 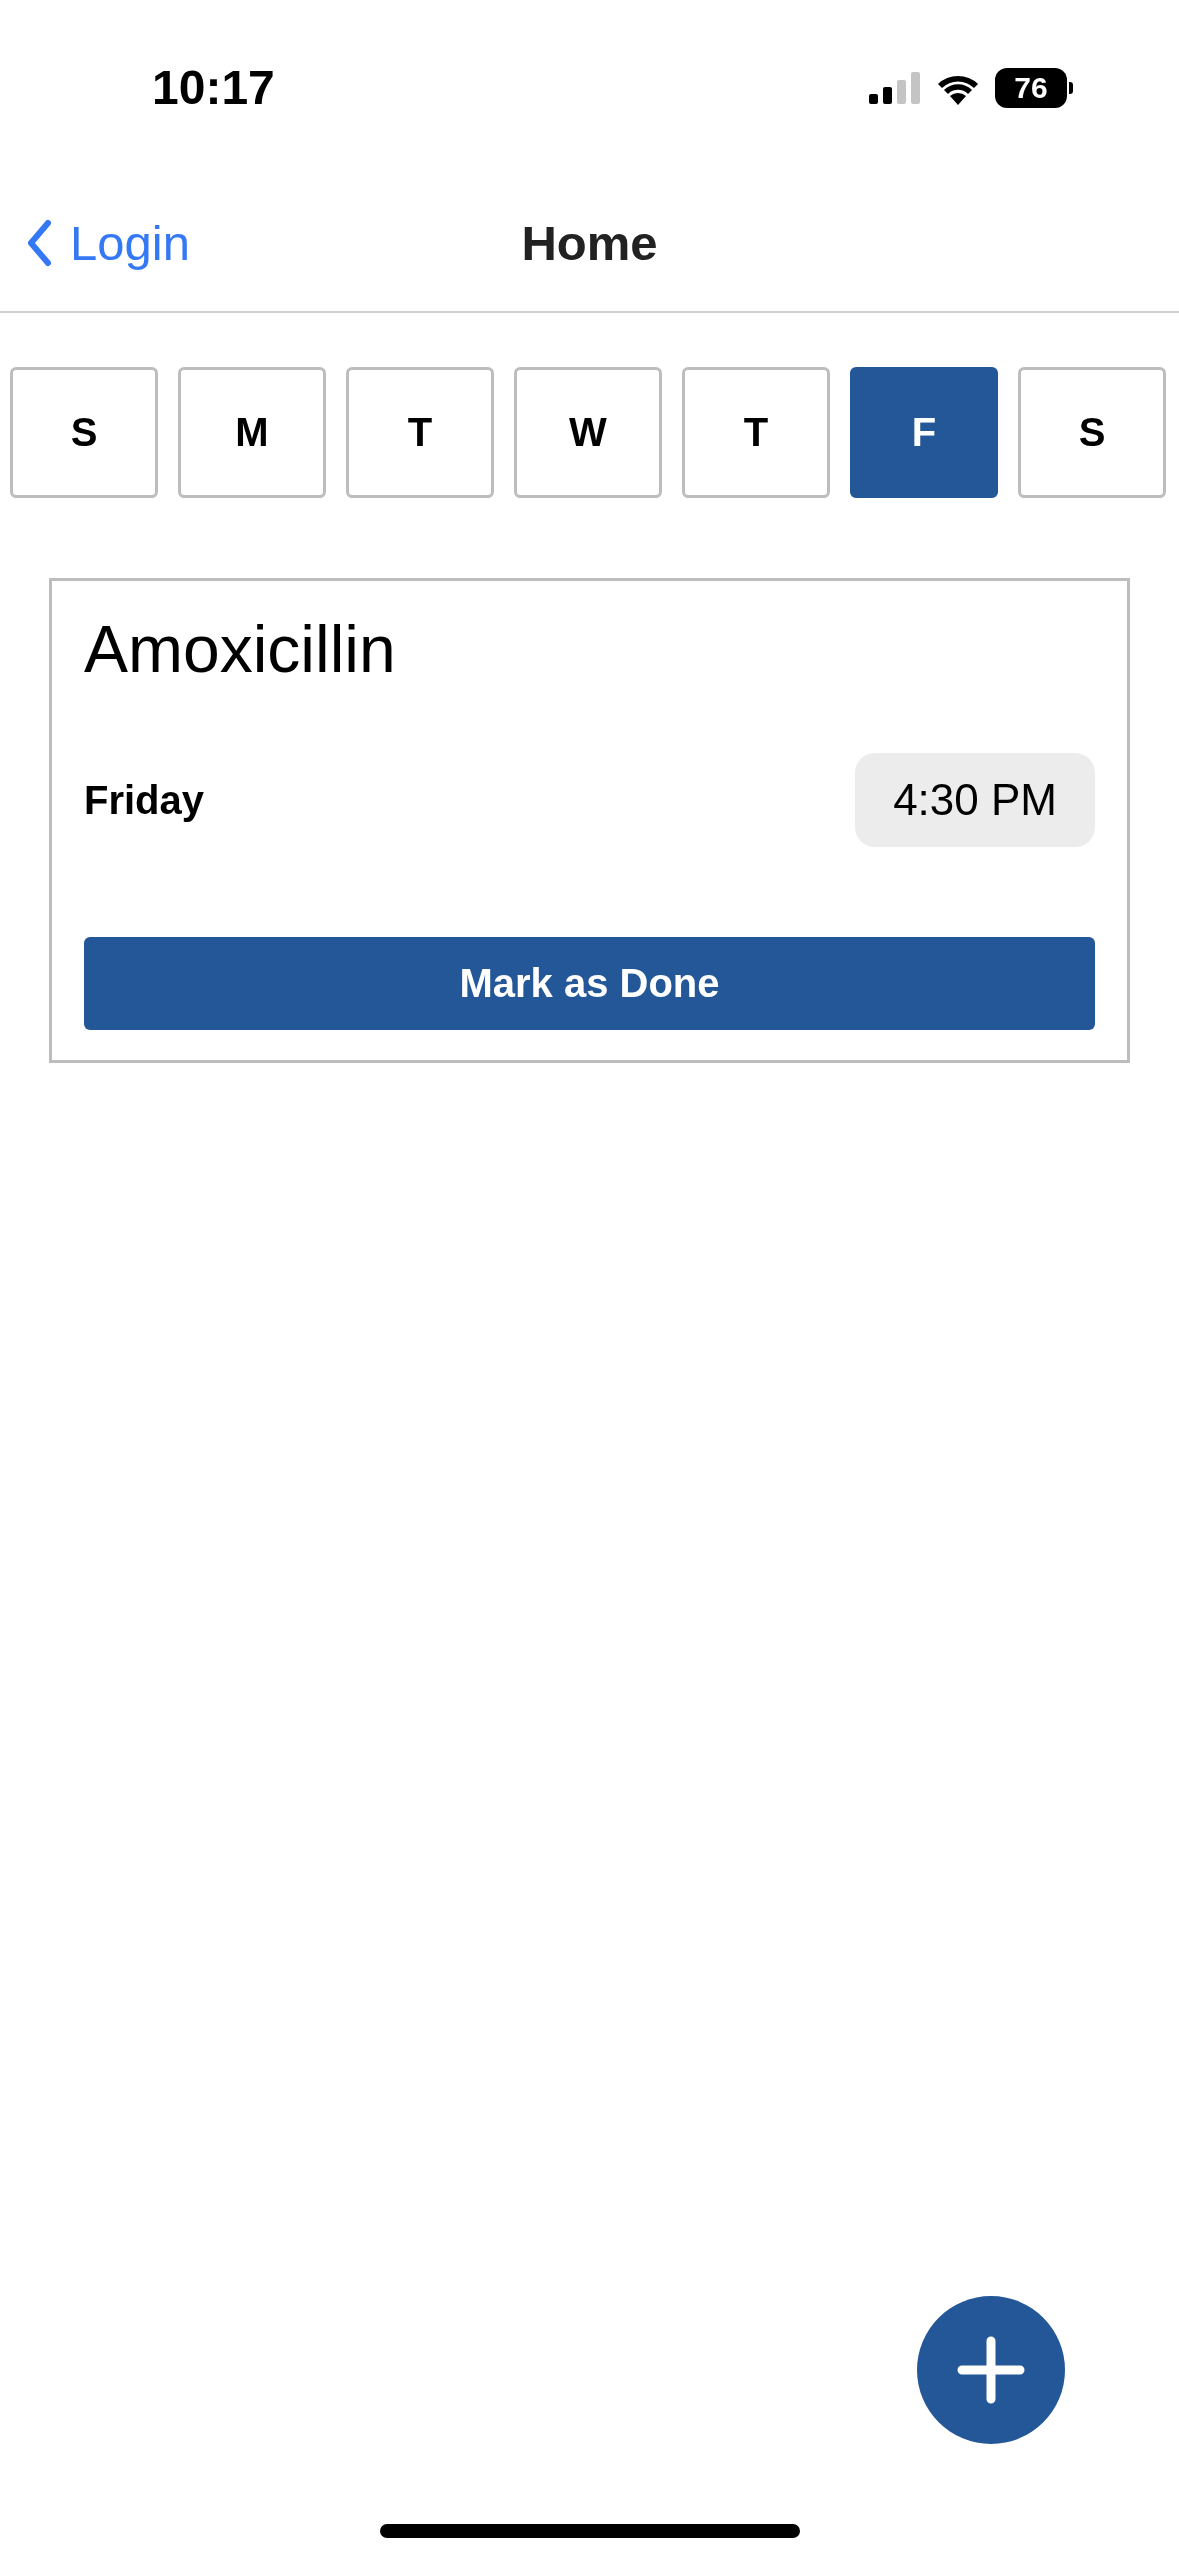 What do you see at coordinates (924, 432) in the screenshot?
I see `day-tab: F` at bounding box center [924, 432].